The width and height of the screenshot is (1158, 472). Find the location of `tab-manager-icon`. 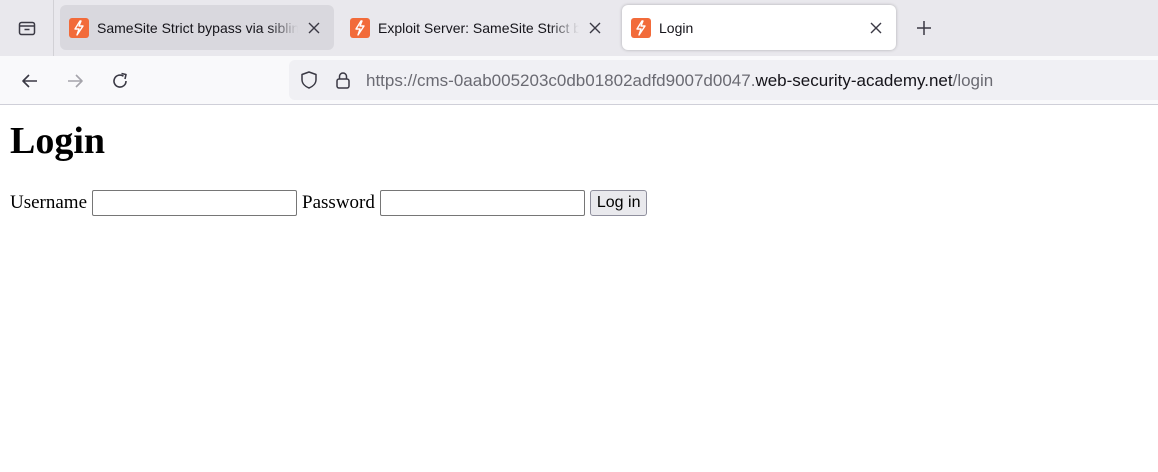

tab-manager-icon is located at coordinates (26, 28).